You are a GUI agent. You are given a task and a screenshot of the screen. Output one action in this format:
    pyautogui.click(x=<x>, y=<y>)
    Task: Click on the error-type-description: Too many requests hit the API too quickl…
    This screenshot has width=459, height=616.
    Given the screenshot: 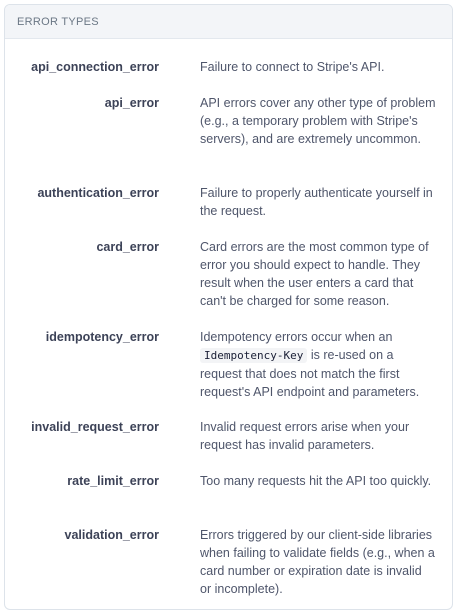 What is the action you would take?
    pyautogui.click(x=316, y=481)
    